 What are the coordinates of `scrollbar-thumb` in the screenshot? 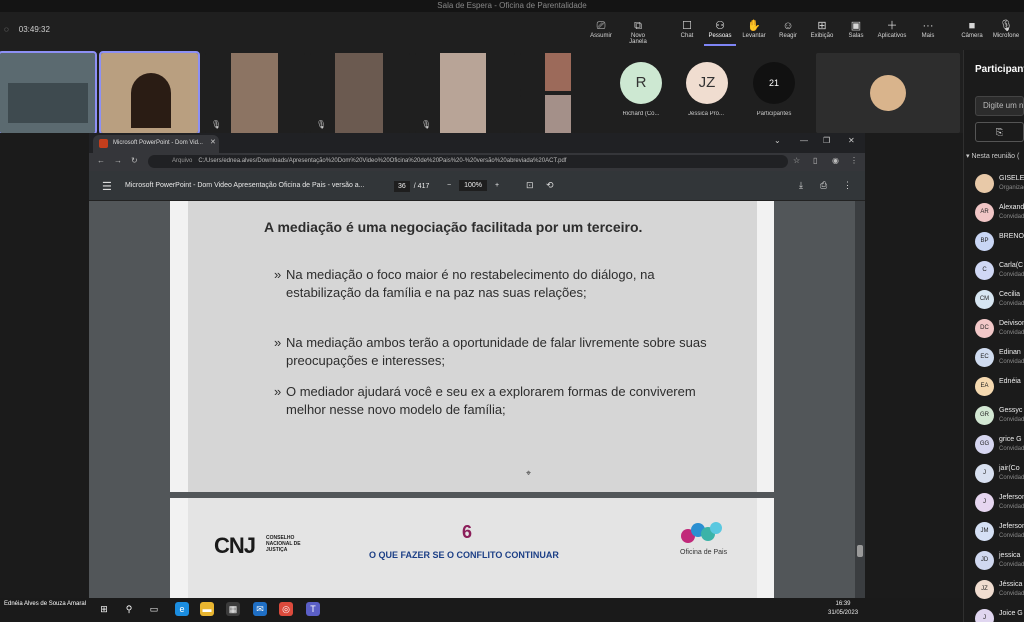 It's located at (860, 551).